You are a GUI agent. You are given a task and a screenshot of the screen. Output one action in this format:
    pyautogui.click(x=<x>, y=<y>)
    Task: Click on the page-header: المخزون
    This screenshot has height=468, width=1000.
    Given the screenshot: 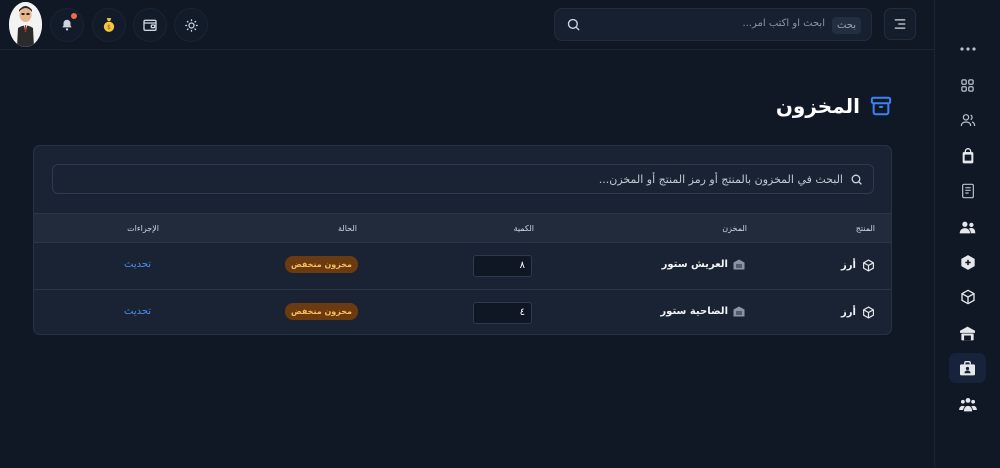 What is the action you would take?
    pyautogui.click(x=834, y=106)
    